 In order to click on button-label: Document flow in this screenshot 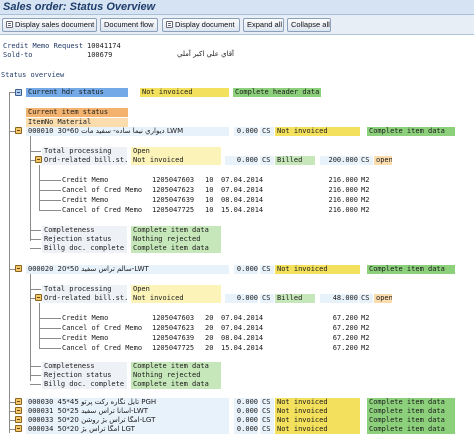, I will do `click(129, 24)`.